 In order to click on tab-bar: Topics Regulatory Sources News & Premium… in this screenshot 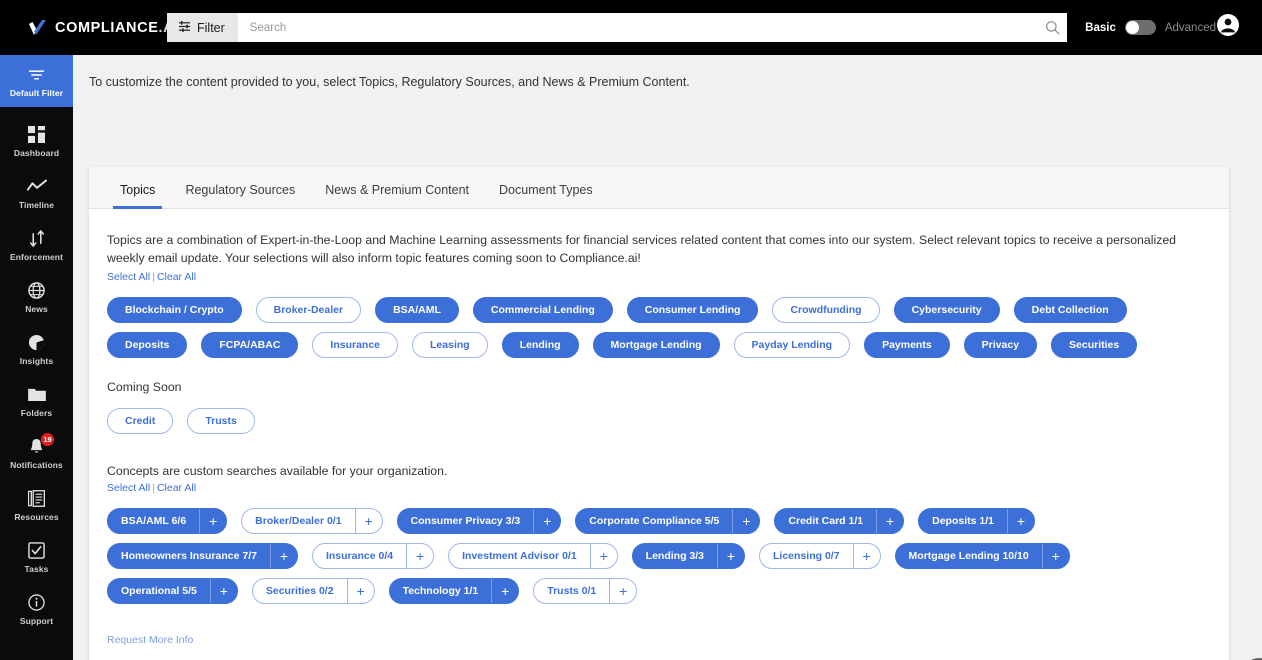, I will do `click(659, 188)`.